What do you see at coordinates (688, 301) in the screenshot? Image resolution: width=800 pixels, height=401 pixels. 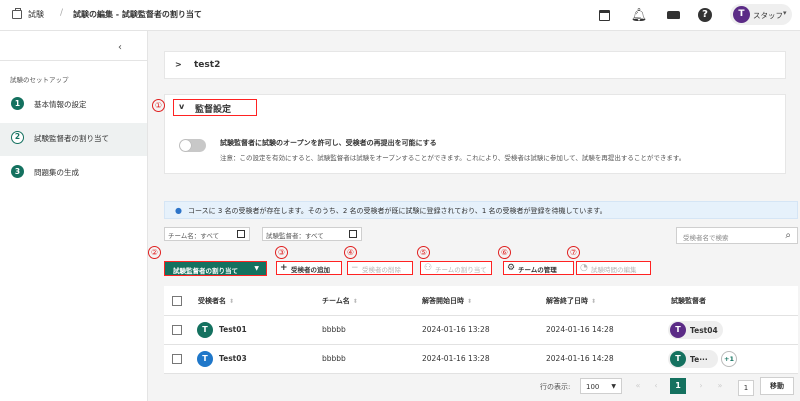 I see `column-header-proctor: 試験監督者` at bounding box center [688, 301].